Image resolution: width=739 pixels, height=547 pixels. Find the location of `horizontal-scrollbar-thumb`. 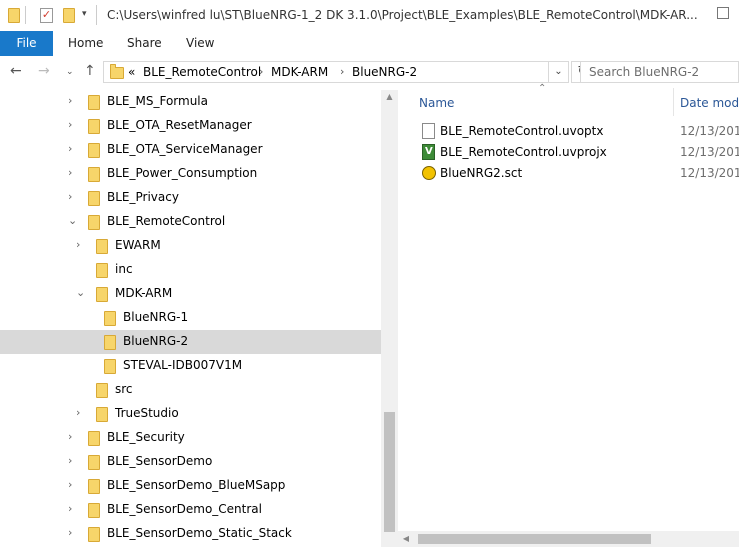

horizontal-scrollbar-thumb is located at coordinates (534, 539).